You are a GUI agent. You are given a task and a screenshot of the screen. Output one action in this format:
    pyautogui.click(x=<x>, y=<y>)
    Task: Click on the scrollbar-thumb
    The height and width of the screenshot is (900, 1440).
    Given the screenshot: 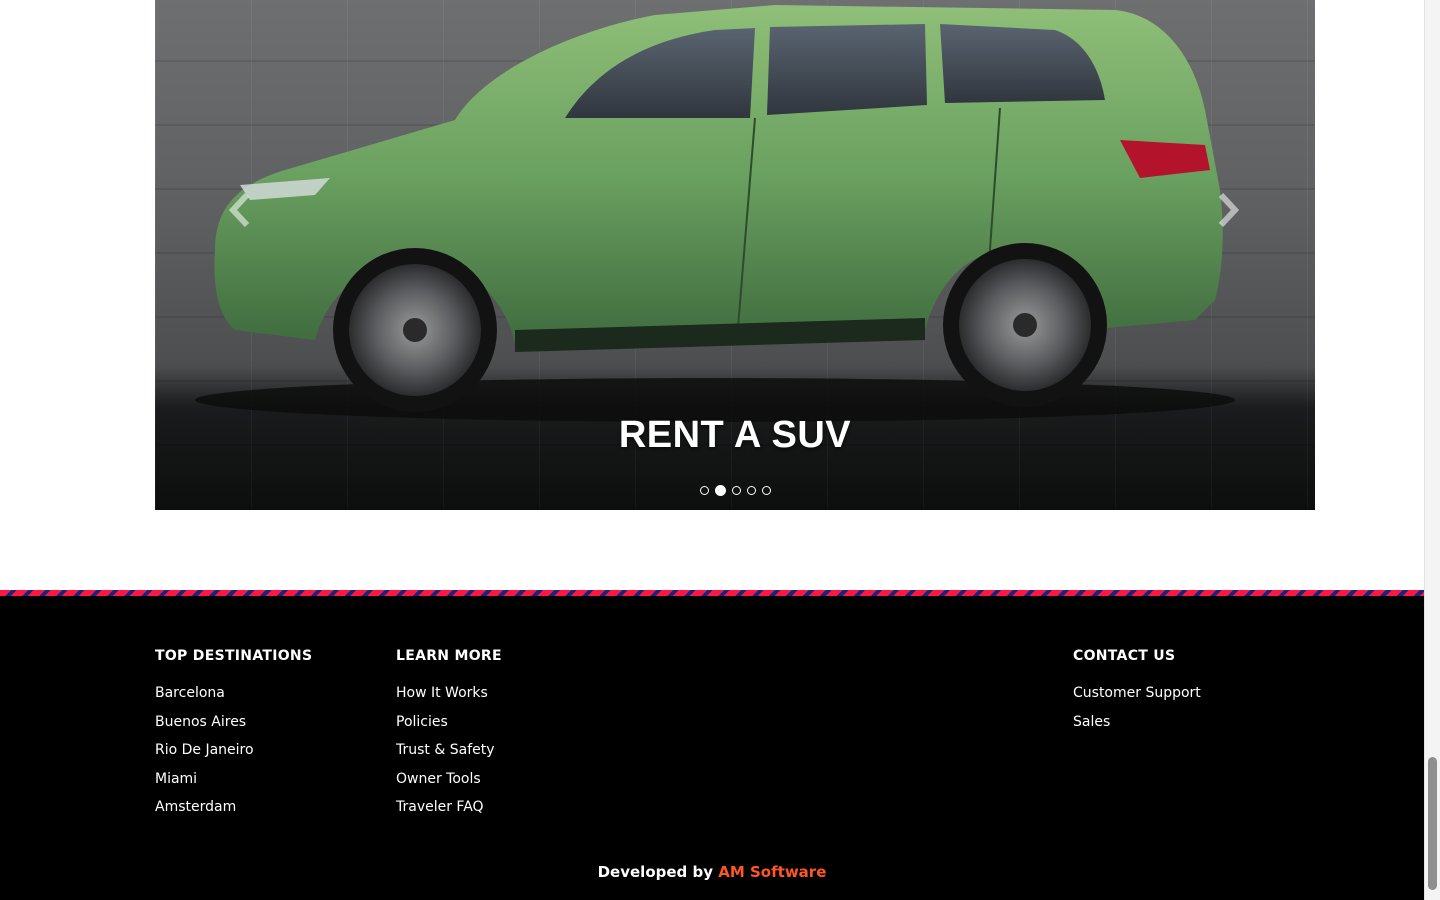 What is the action you would take?
    pyautogui.click(x=1432, y=823)
    